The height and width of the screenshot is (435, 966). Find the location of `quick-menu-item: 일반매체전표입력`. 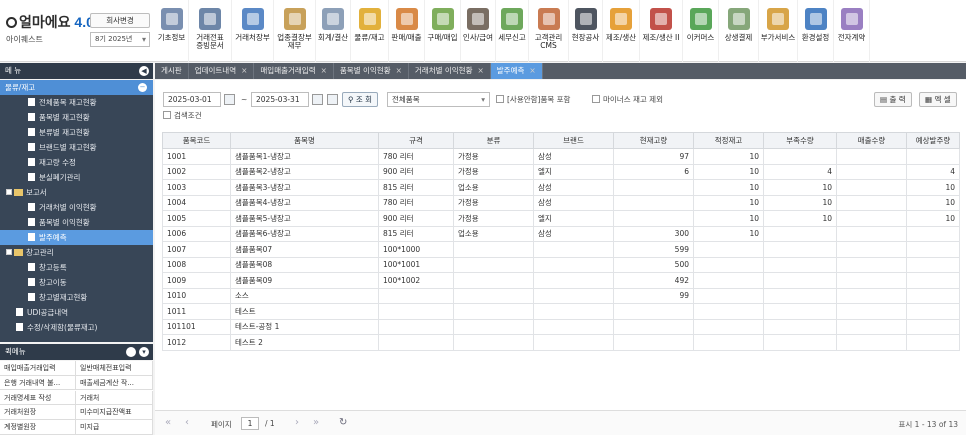

quick-menu-item: 일반매체전표입력 is located at coordinates (114, 368).